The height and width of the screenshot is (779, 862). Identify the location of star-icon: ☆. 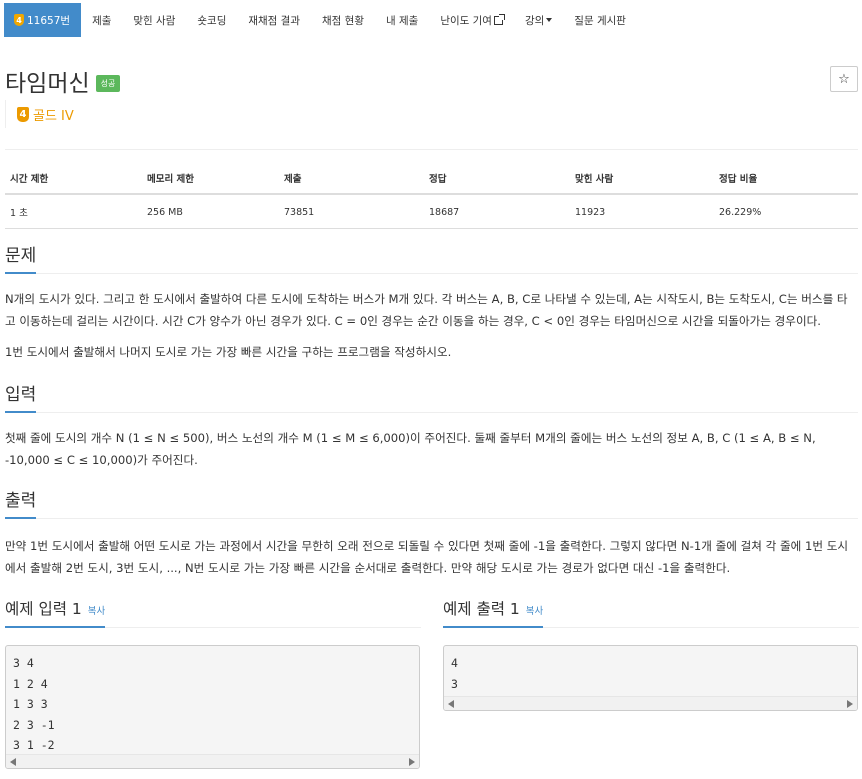
(844, 79).